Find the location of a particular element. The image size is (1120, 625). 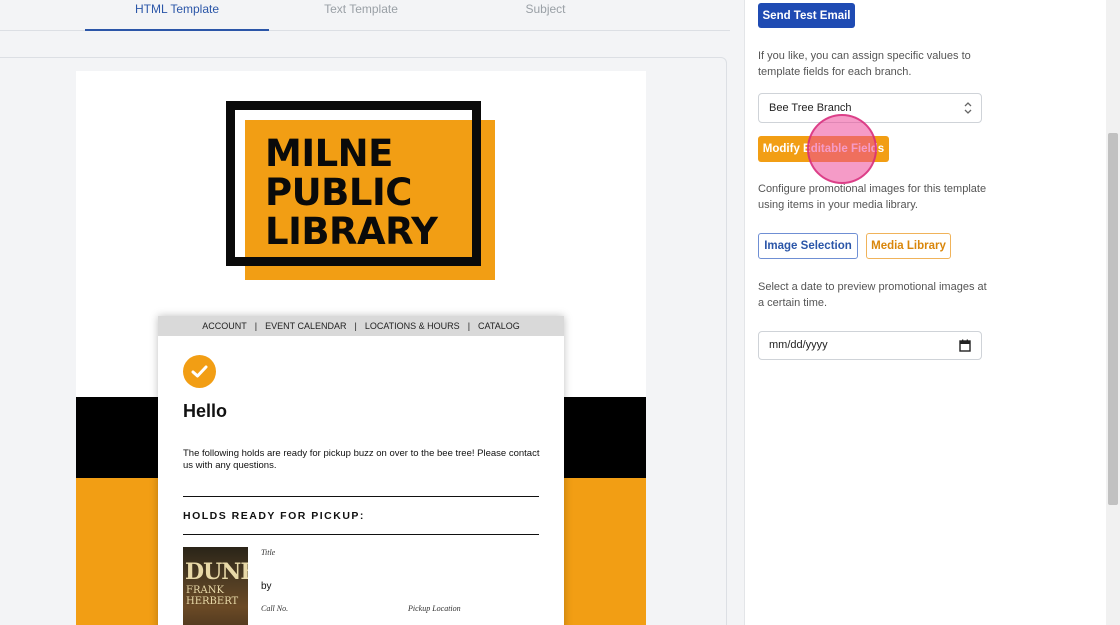

tab-subject: Subject is located at coordinates (545, 16).